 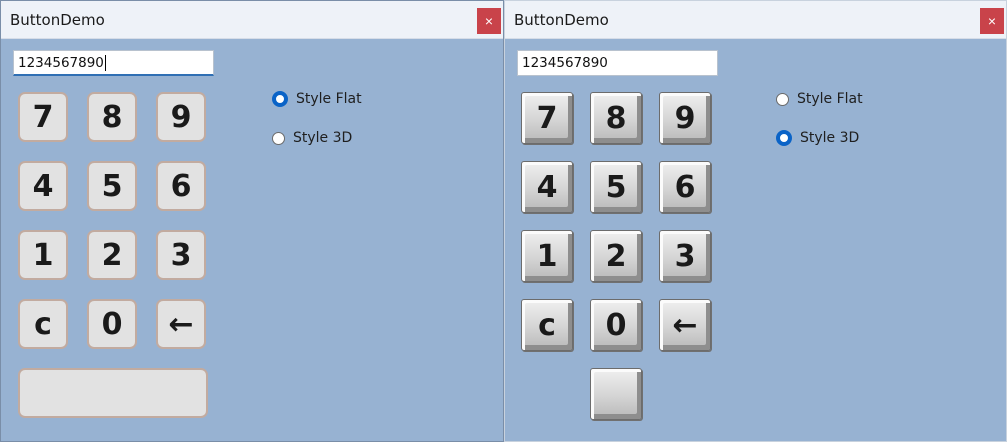 I want to click on text-caret, so click(x=105, y=63).